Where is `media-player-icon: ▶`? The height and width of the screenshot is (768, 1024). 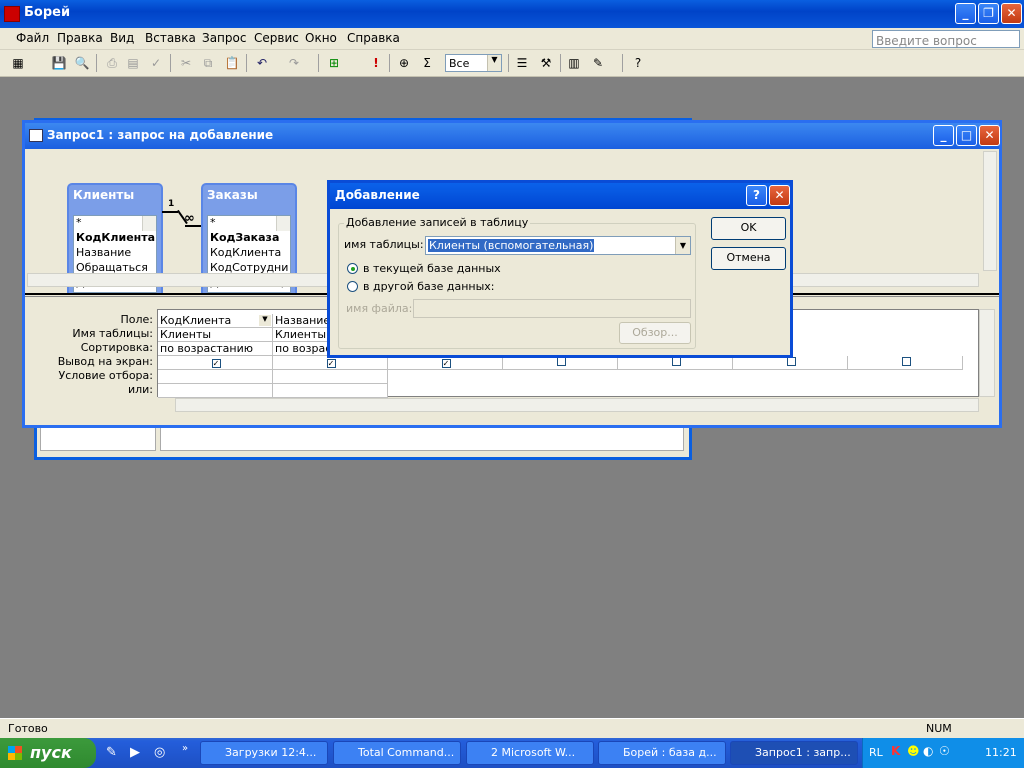
media-player-icon: ▶ is located at coordinates (135, 752).